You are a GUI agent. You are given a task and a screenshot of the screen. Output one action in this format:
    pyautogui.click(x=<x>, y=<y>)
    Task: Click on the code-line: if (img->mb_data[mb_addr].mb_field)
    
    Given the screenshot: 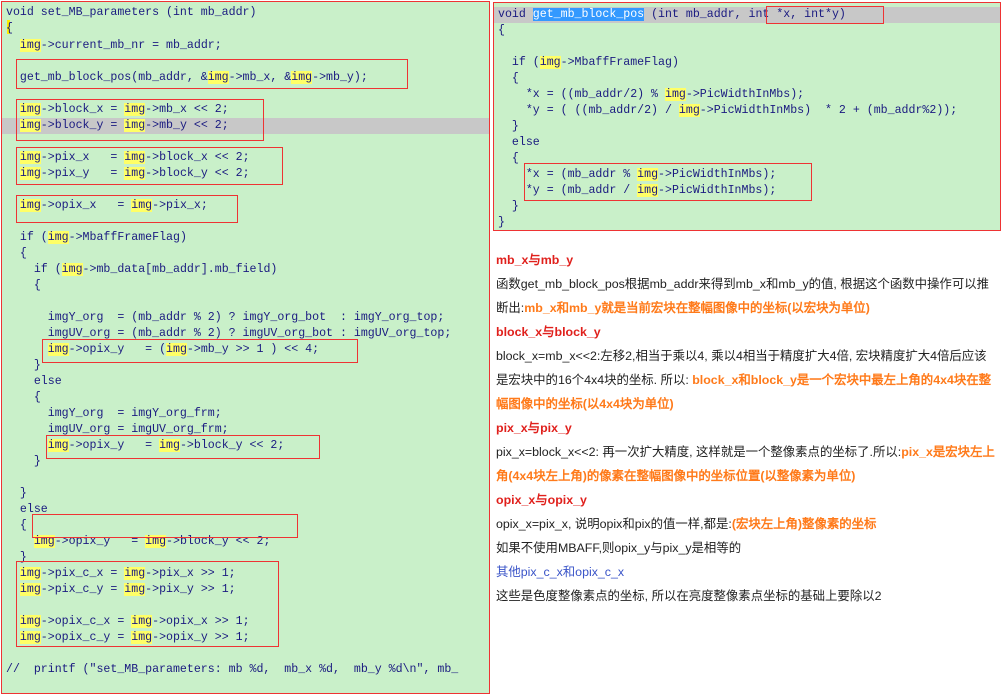 What is the action you would take?
    pyautogui.click(x=141, y=270)
    